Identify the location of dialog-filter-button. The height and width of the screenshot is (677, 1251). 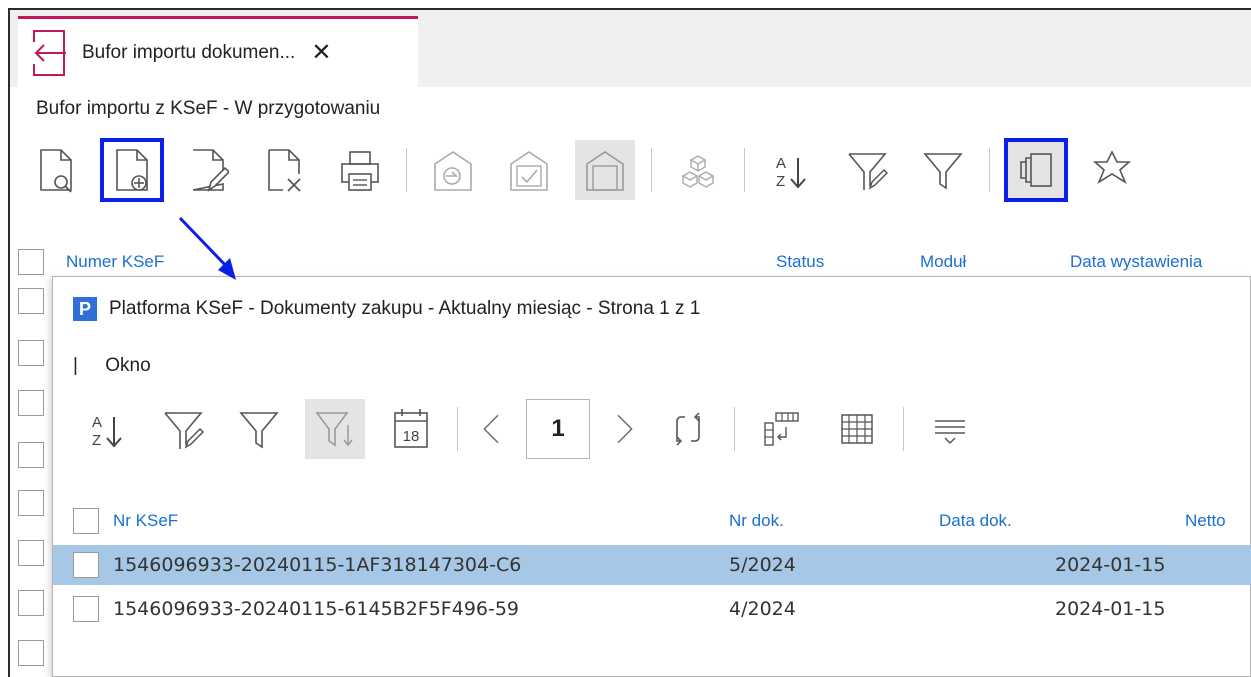
(259, 429).